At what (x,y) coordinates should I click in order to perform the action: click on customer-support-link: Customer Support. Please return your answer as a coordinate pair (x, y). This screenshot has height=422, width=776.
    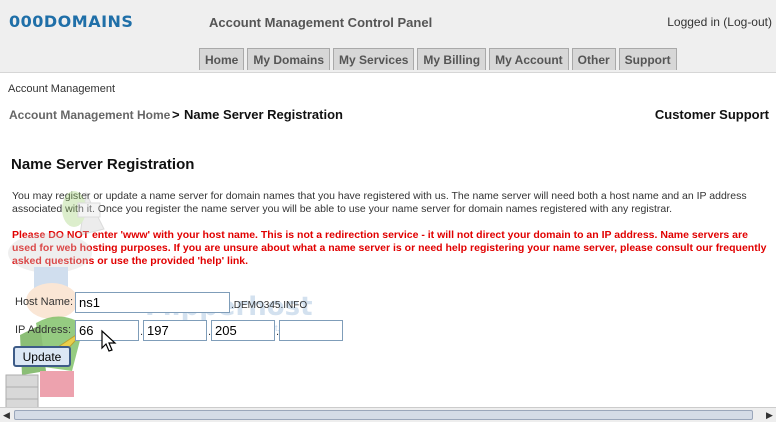
    Looking at the image, I should click on (712, 114).